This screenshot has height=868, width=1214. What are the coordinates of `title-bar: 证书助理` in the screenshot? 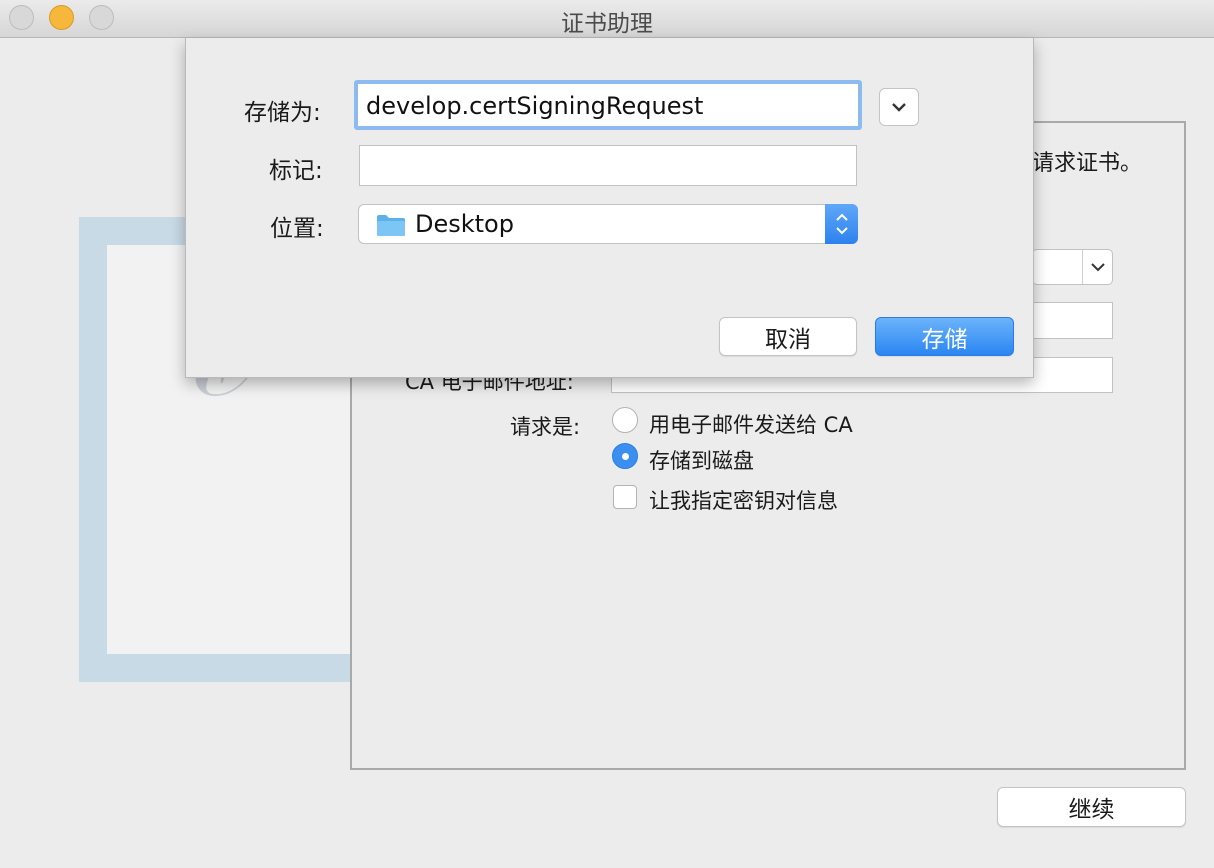 It's located at (607, 19).